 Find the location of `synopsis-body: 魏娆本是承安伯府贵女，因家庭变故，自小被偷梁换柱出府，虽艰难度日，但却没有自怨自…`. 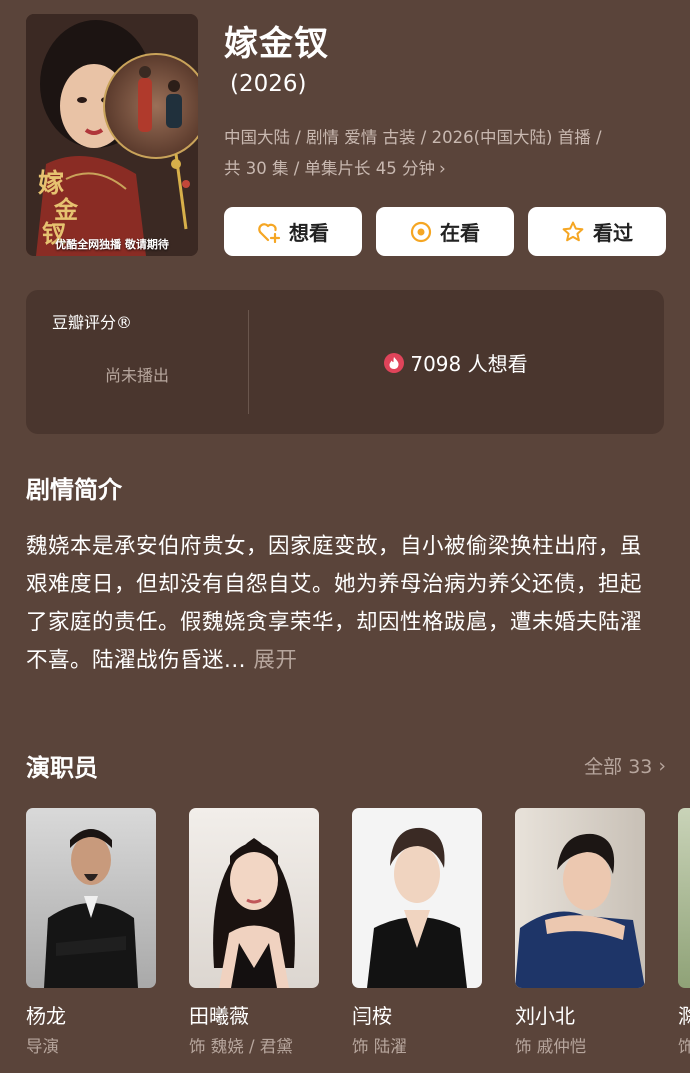

synopsis-body: 魏娆本是承安伯府贵女，因家庭变故，自小被偷梁换柱出府，虽艰难度日，但却没有自怨自… is located at coordinates (334, 603).